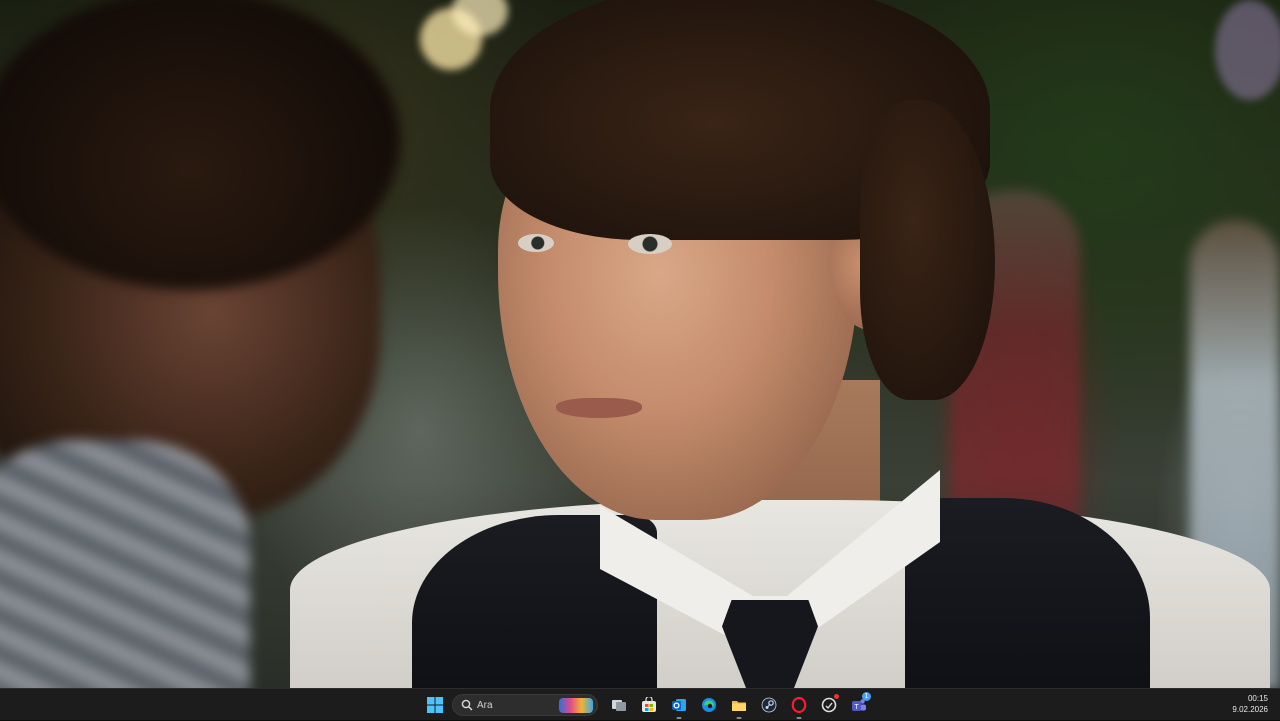  I want to click on outlook-button, so click(679, 705).